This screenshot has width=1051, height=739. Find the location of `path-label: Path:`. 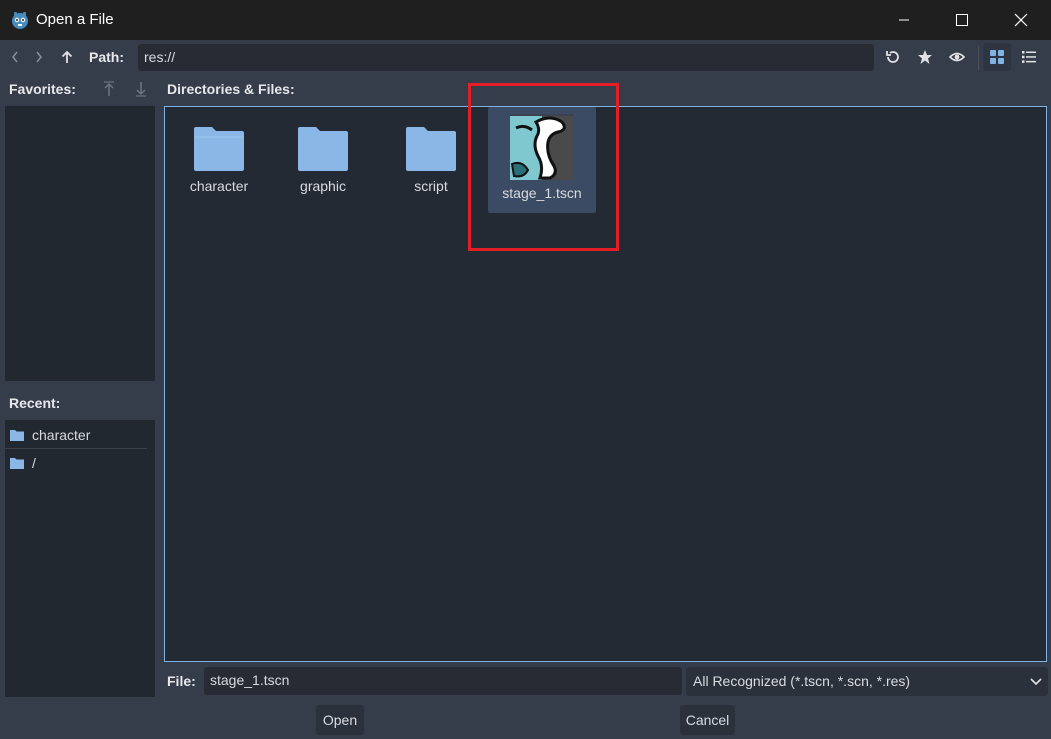

path-label: Path: is located at coordinates (106, 57).